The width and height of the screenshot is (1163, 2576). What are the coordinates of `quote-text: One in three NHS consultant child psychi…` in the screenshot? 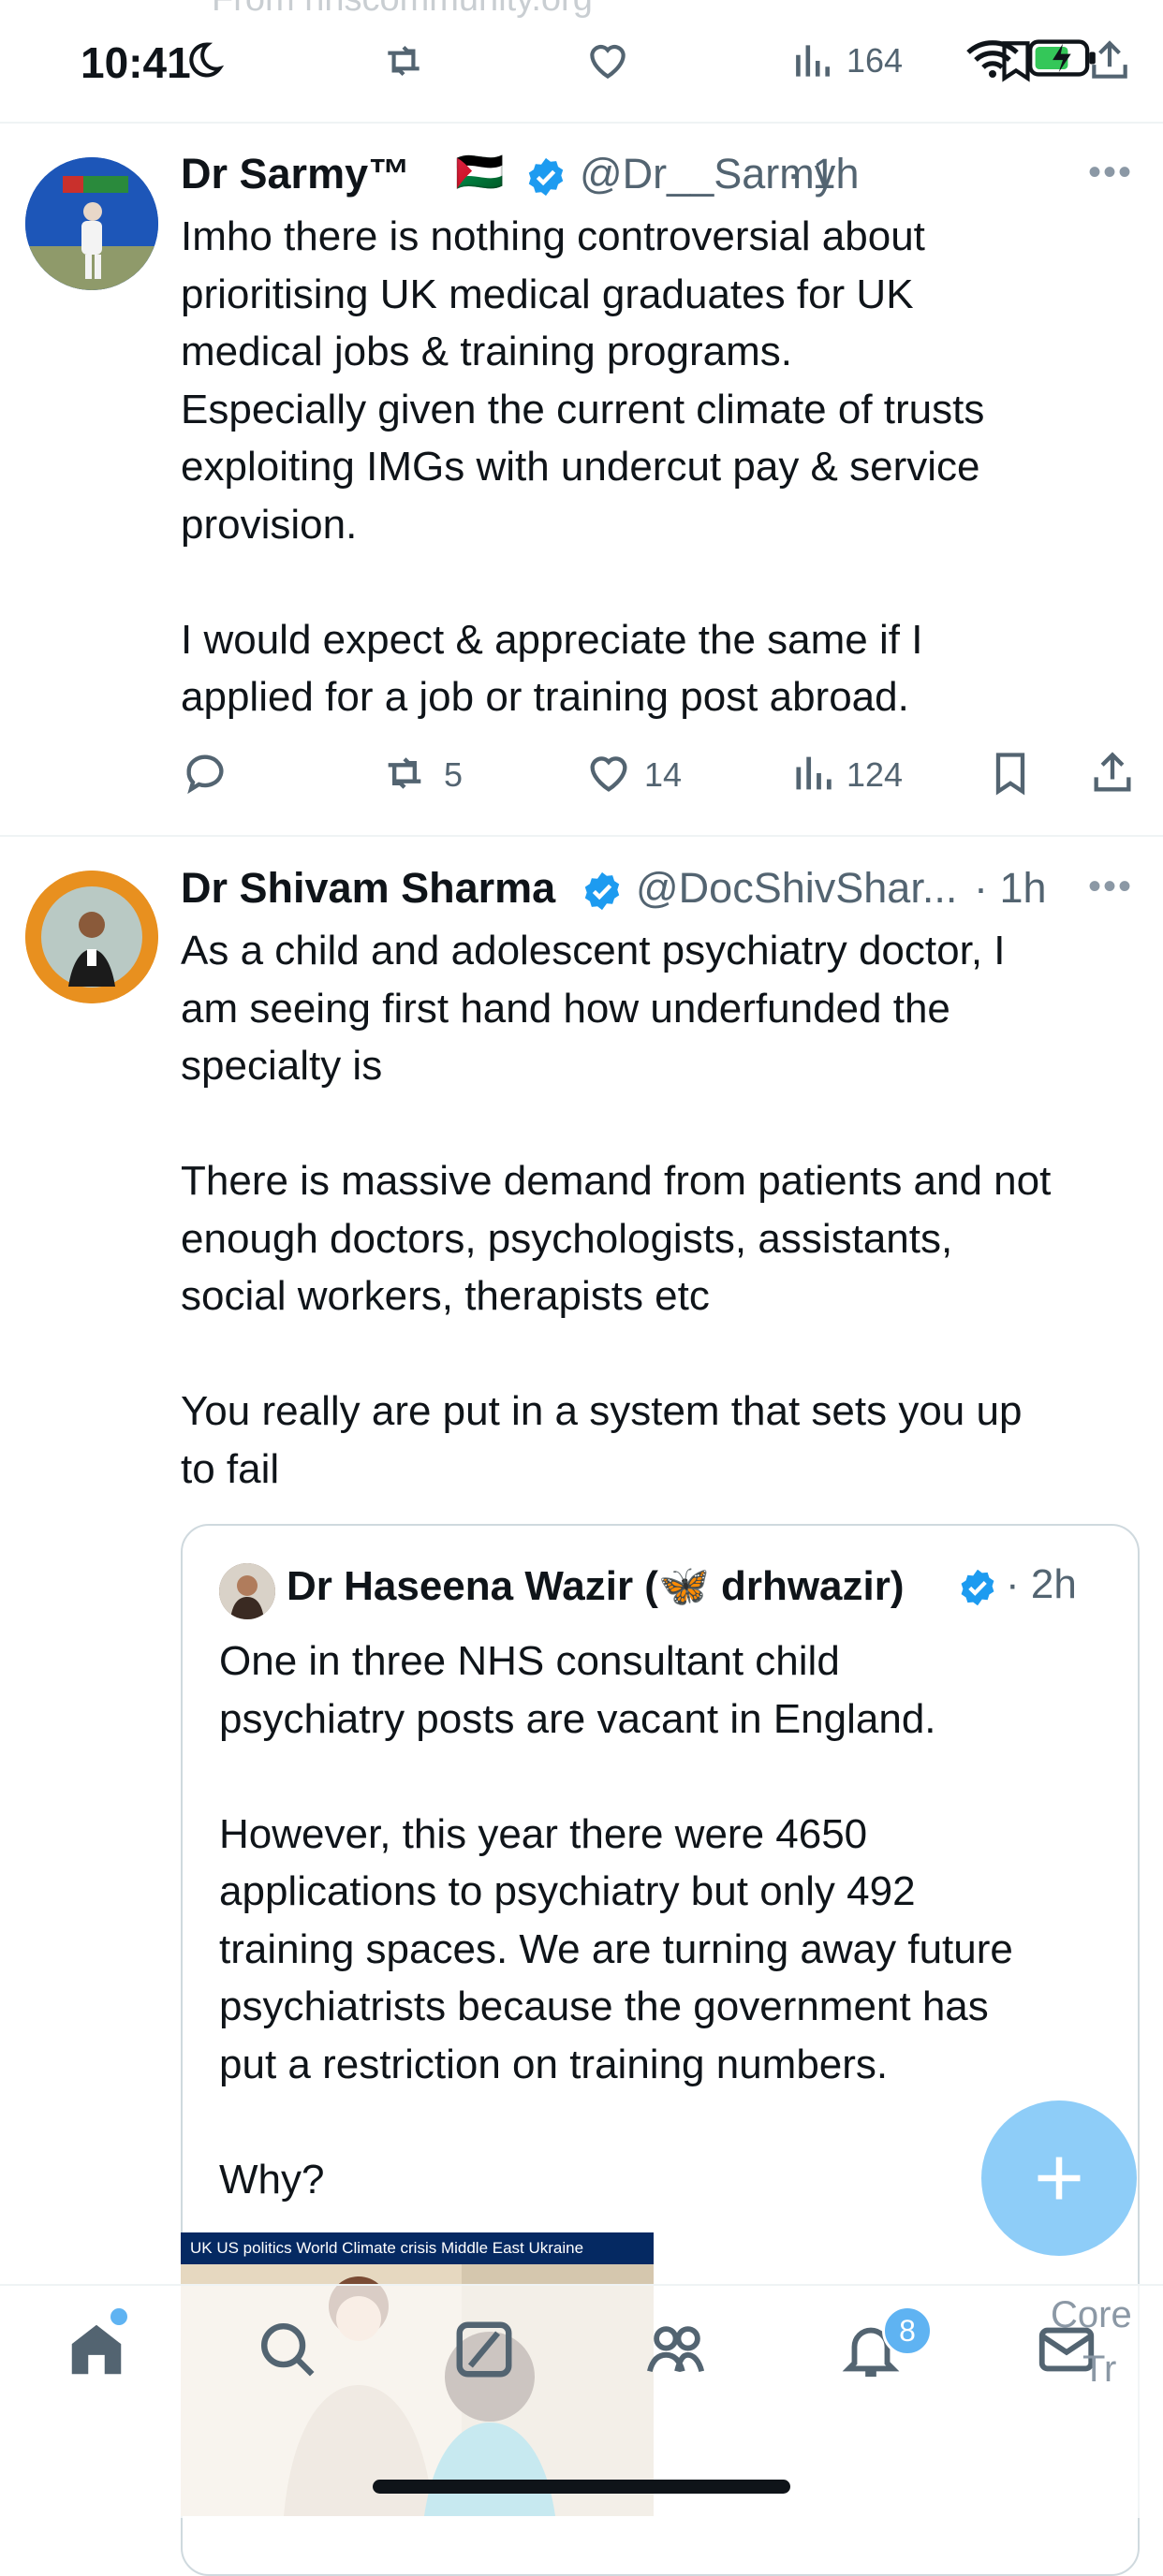 It's located at (616, 1920).